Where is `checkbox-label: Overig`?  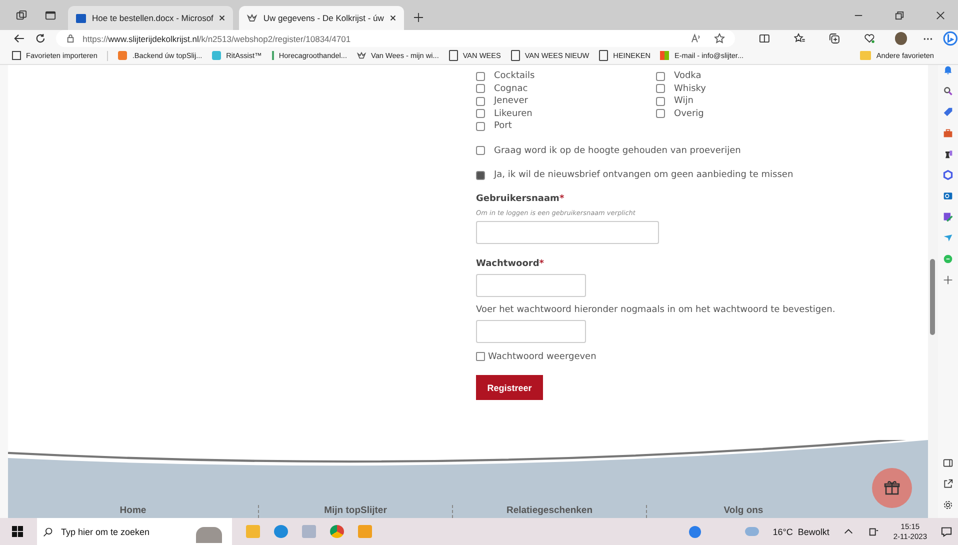
checkbox-label: Overig is located at coordinates (689, 113).